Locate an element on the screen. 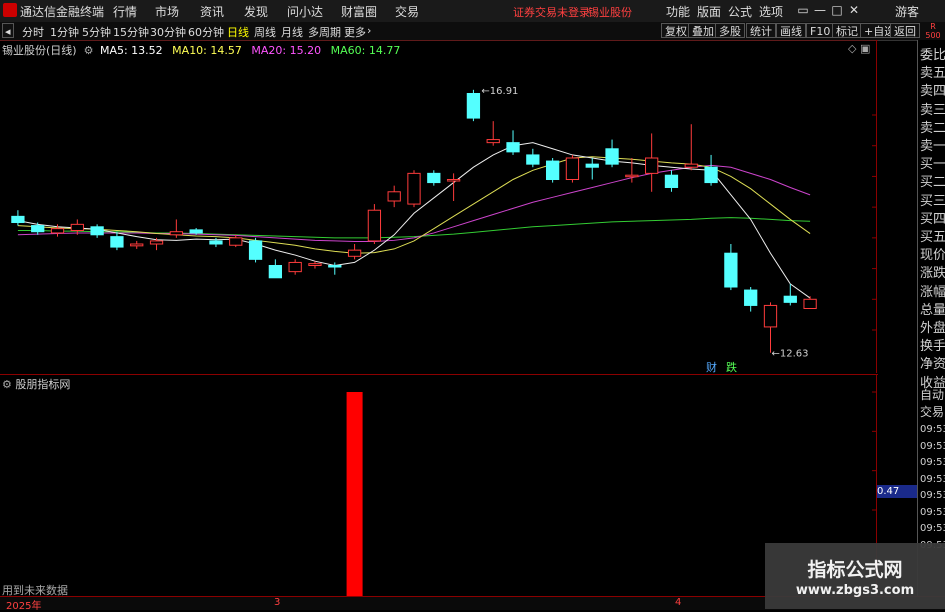  menu-wenxiaoda: 问小达 is located at coordinates (305, 11).